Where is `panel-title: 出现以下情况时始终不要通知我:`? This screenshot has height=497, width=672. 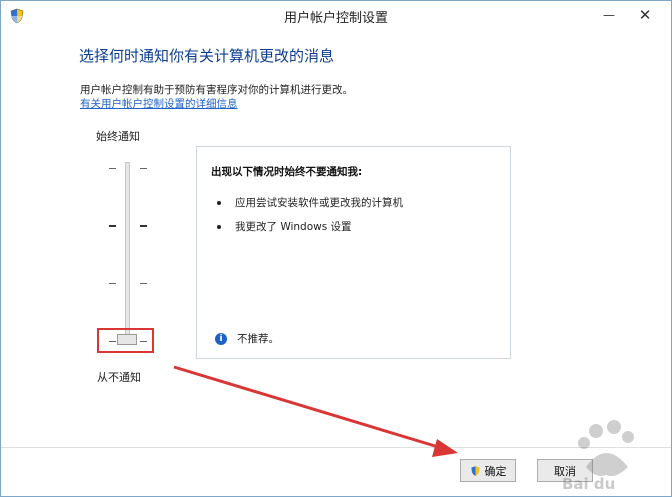 panel-title: 出现以下情况时始终不要通知我: is located at coordinates (287, 172).